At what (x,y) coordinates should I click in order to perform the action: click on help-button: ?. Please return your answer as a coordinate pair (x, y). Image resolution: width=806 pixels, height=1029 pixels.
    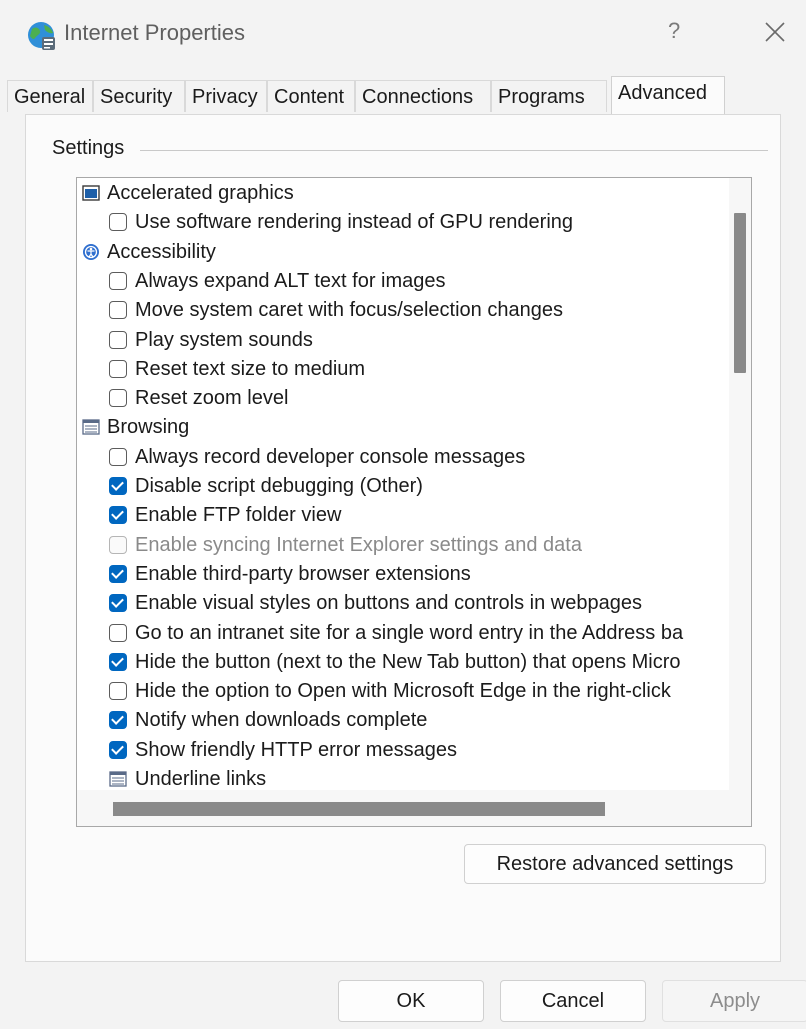
    Looking at the image, I should click on (674, 31).